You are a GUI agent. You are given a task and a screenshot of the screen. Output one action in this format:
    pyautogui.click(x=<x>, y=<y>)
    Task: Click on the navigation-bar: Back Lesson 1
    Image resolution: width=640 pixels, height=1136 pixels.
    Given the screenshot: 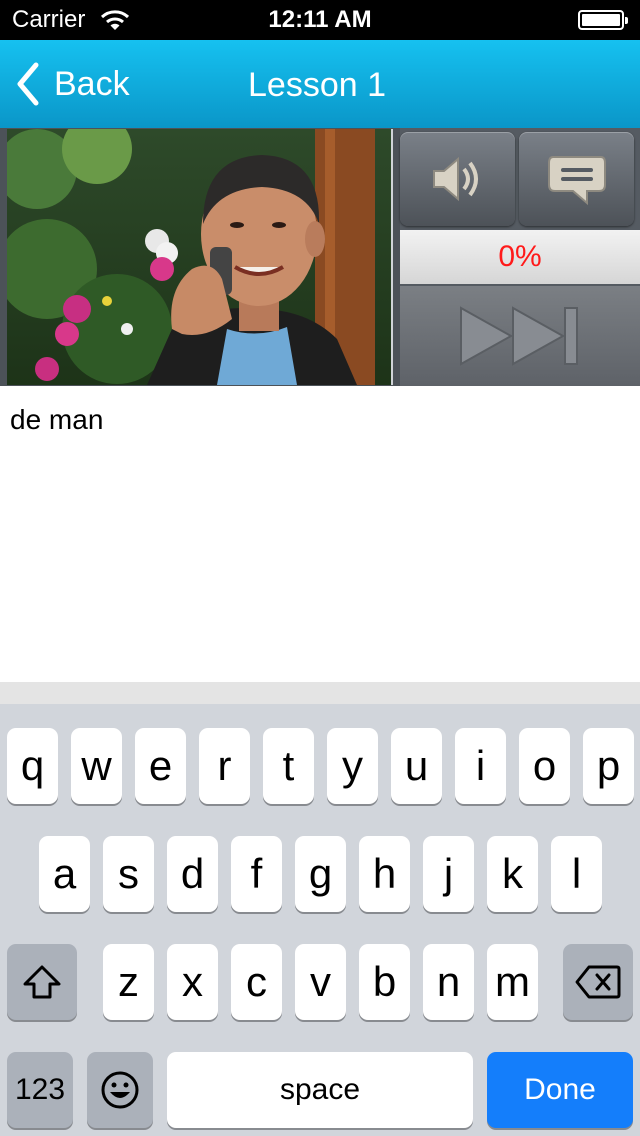 What is the action you would take?
    pyautogui.click(x=320, y=84)
    